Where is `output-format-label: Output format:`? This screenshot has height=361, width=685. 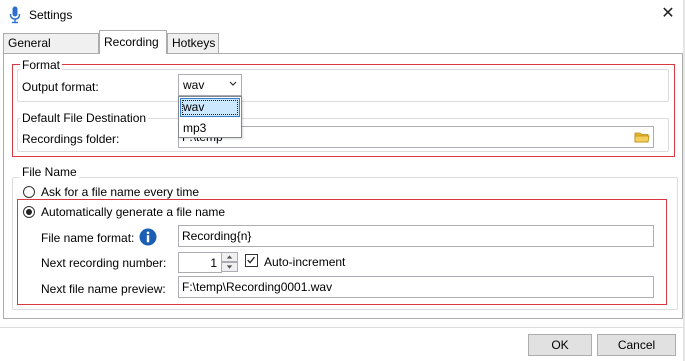
output-format-label: Output format: is located at coordinates (60, 87).